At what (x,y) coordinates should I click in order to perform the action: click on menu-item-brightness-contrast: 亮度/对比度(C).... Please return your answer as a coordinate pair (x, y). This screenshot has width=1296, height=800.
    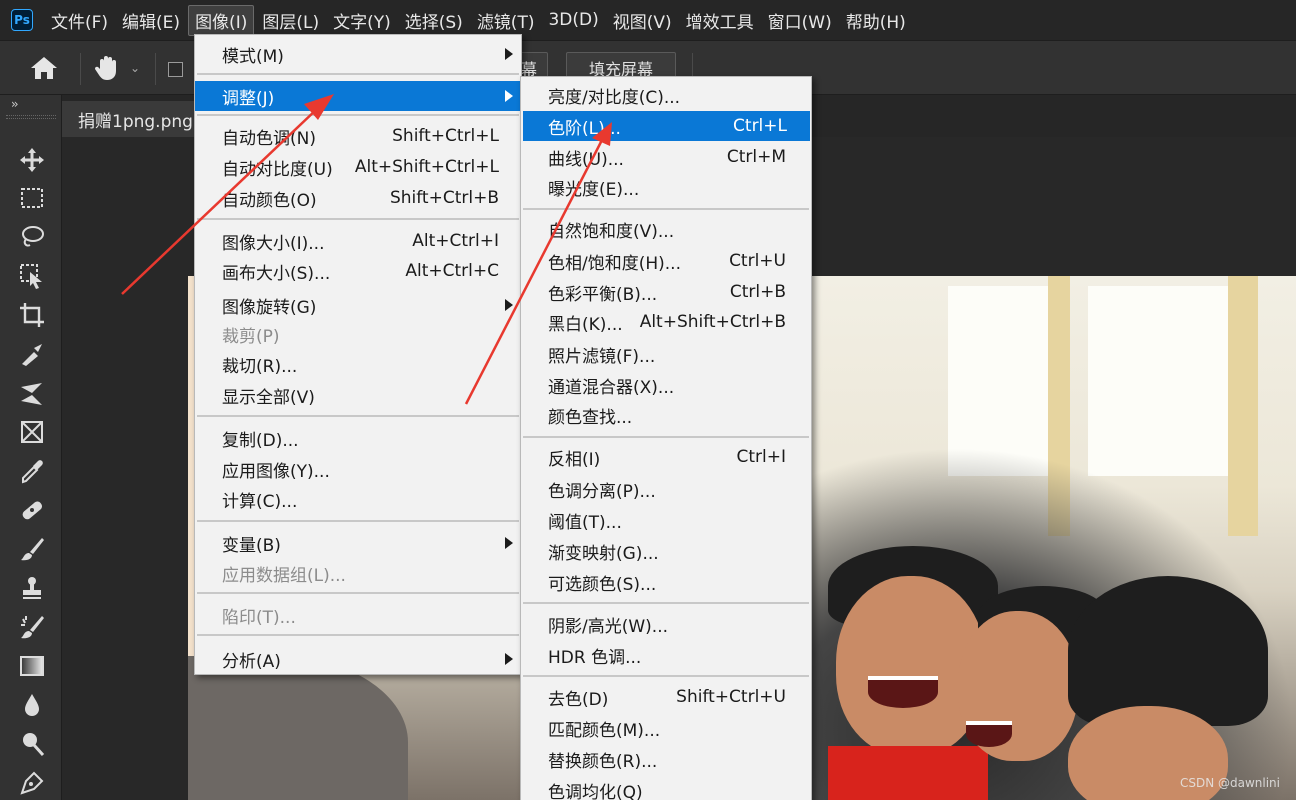
    Looking at the image, I should click on (666, 95).